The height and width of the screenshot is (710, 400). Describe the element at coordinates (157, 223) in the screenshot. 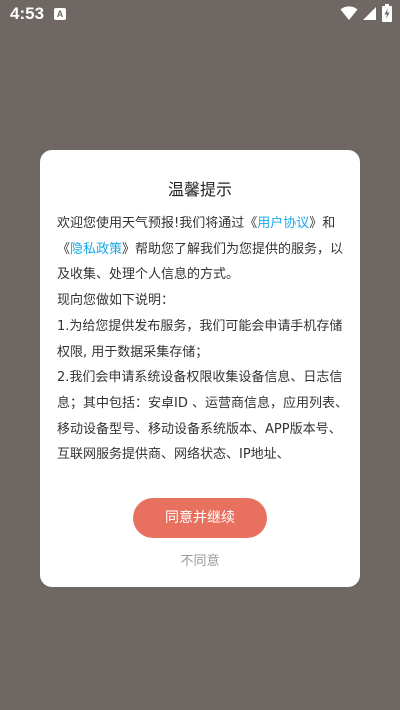

I see `intro-prefix: 欢迎您使用天气预报!我们将通过《` at that location.